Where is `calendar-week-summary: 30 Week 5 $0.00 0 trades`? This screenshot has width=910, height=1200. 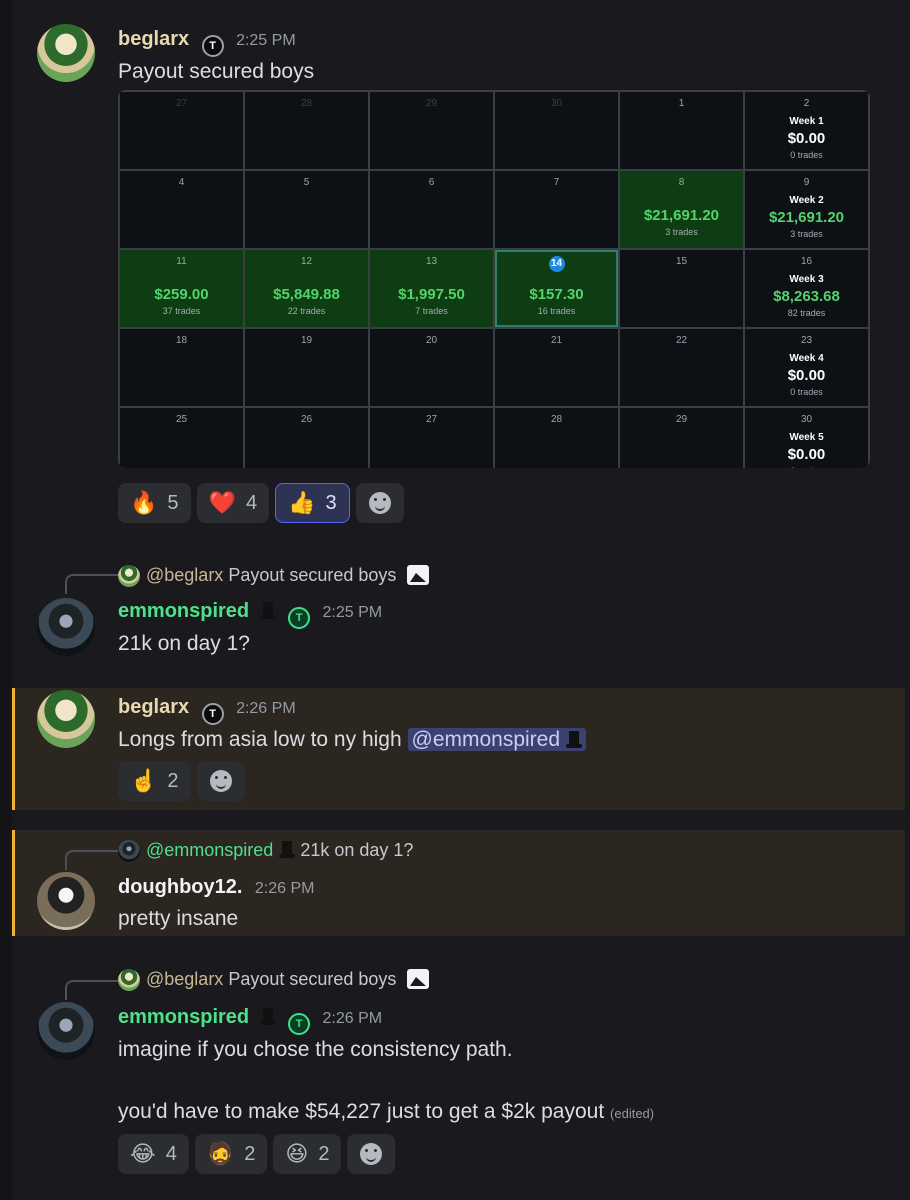 calendar-week-summary: 30 Week 5 $0.00 0 trades is located at coordinates (806, 438).